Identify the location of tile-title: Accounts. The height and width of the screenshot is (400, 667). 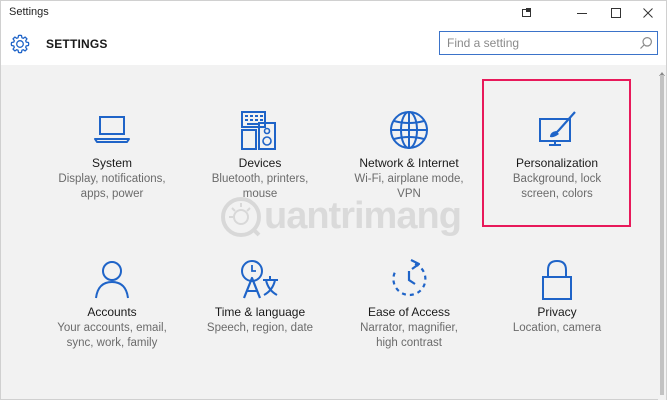
(112, 312).